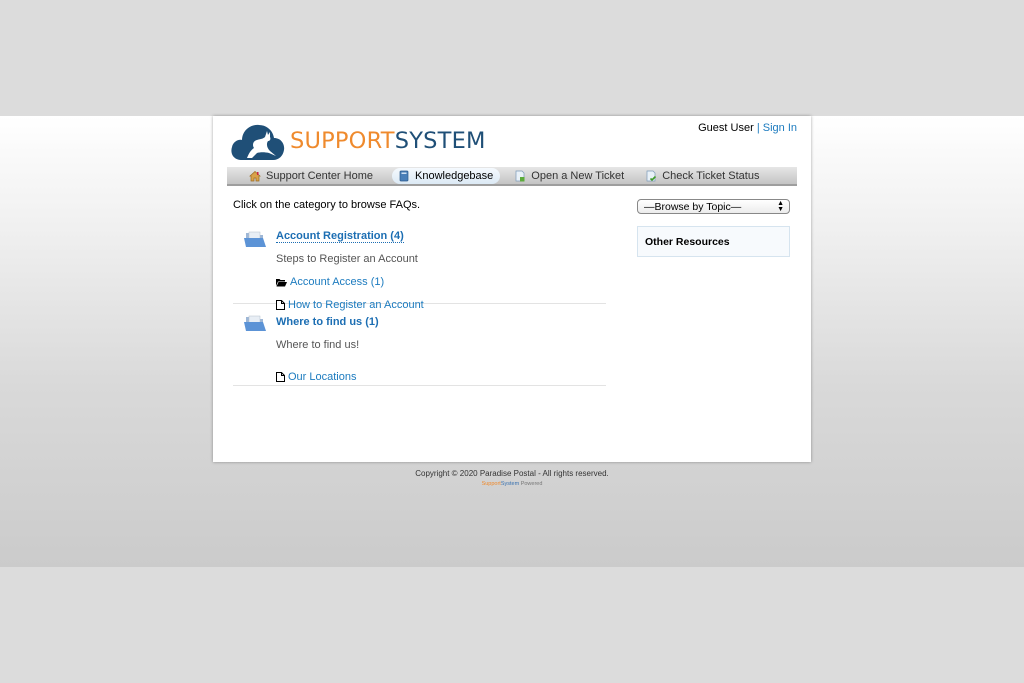  What do you see at coordinates (342, 141) in the screenshot?
I see `logo-text-support: SUPPORT` at bounding box center [342, 141].